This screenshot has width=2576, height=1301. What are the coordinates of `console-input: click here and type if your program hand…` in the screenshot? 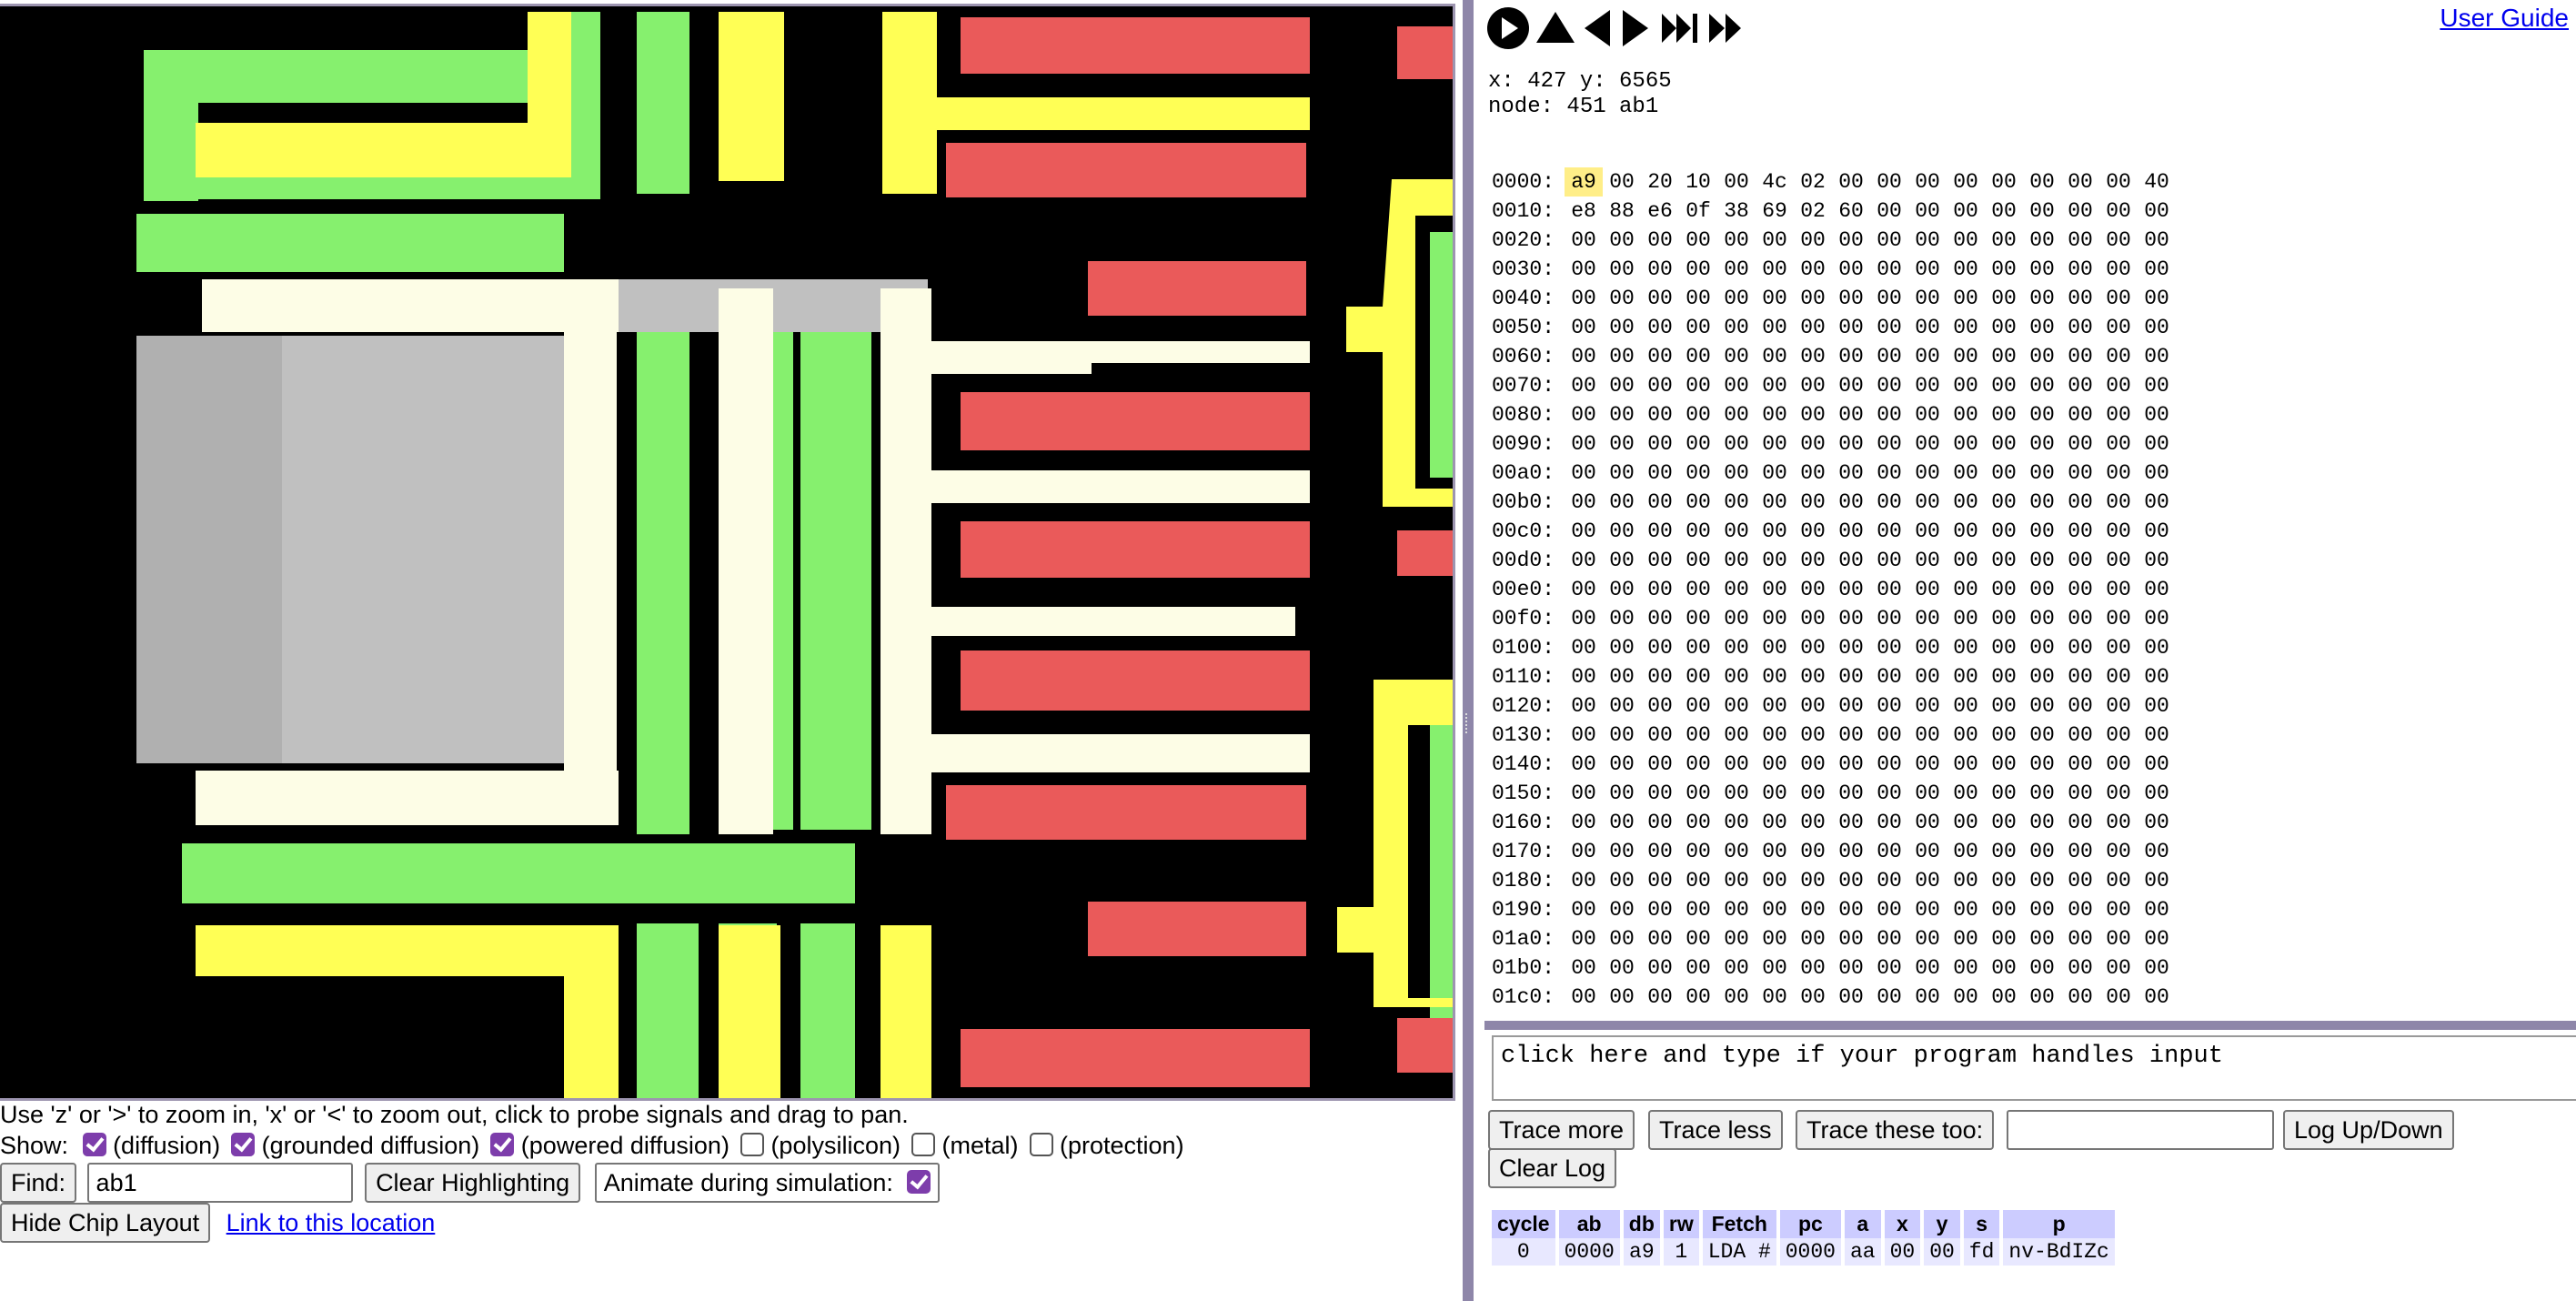 It's located at (2034, 1068).